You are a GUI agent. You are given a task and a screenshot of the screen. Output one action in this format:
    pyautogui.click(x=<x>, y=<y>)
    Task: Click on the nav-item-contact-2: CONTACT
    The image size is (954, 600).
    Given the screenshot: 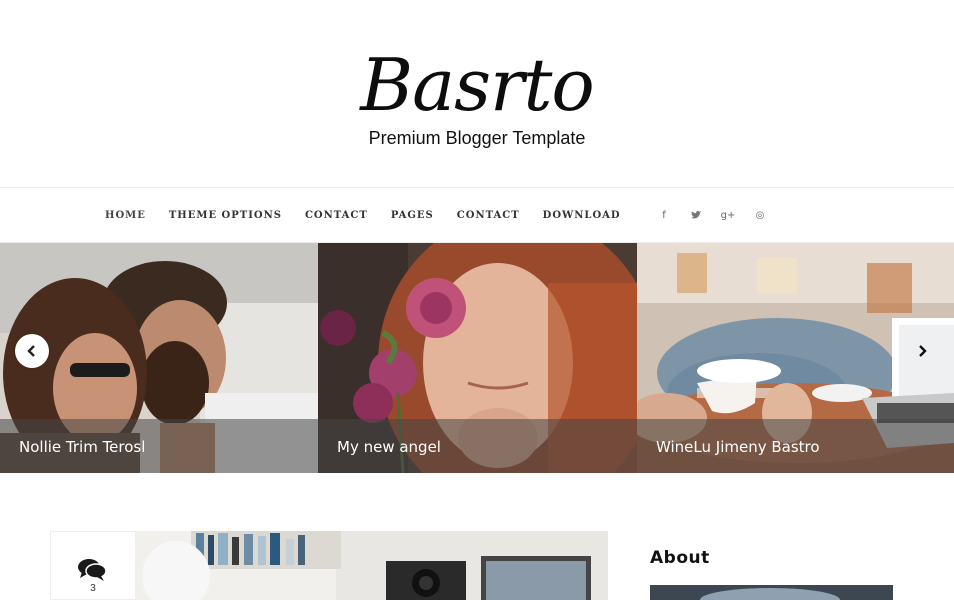 What is the action you would take?
    pyautogui.click(x=488, y=215)
    